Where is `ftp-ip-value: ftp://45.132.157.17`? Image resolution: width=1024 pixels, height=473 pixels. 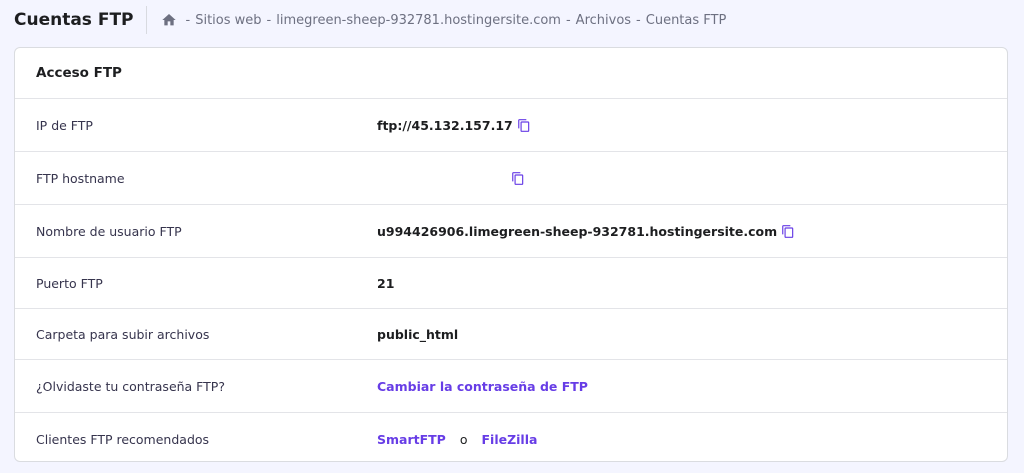
ftp-ip-value: ftp://45.132.157.17 is located at coordinates (445, 125).